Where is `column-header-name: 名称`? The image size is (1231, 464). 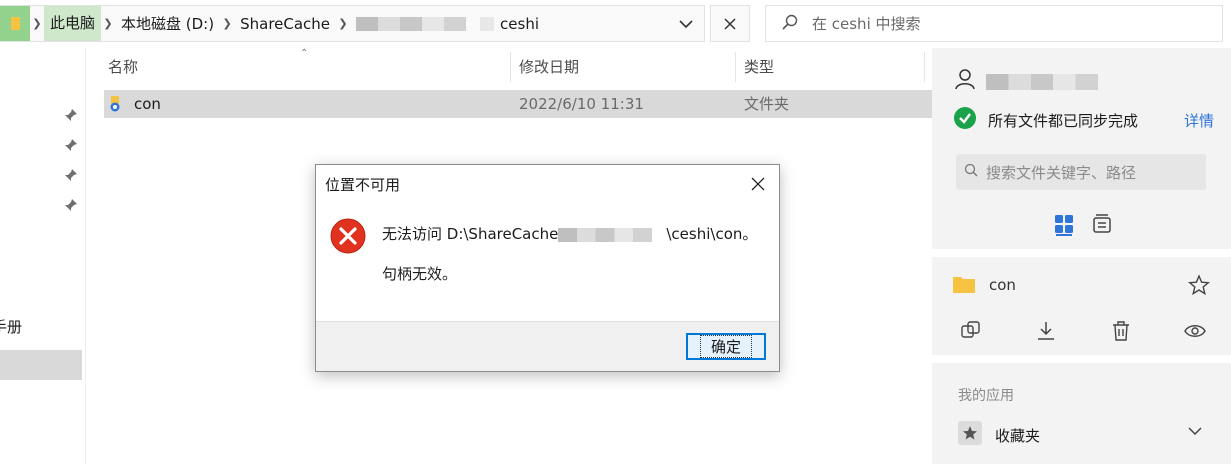
column-header-name: 名称 is located at coordinates (123, 67).